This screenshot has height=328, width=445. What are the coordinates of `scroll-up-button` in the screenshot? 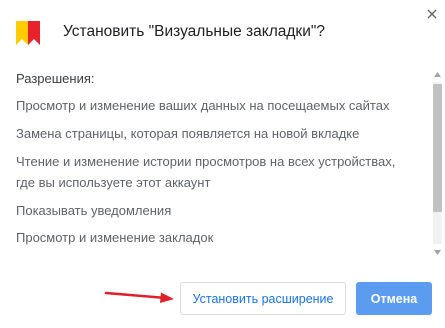 It's located at (437, 74).